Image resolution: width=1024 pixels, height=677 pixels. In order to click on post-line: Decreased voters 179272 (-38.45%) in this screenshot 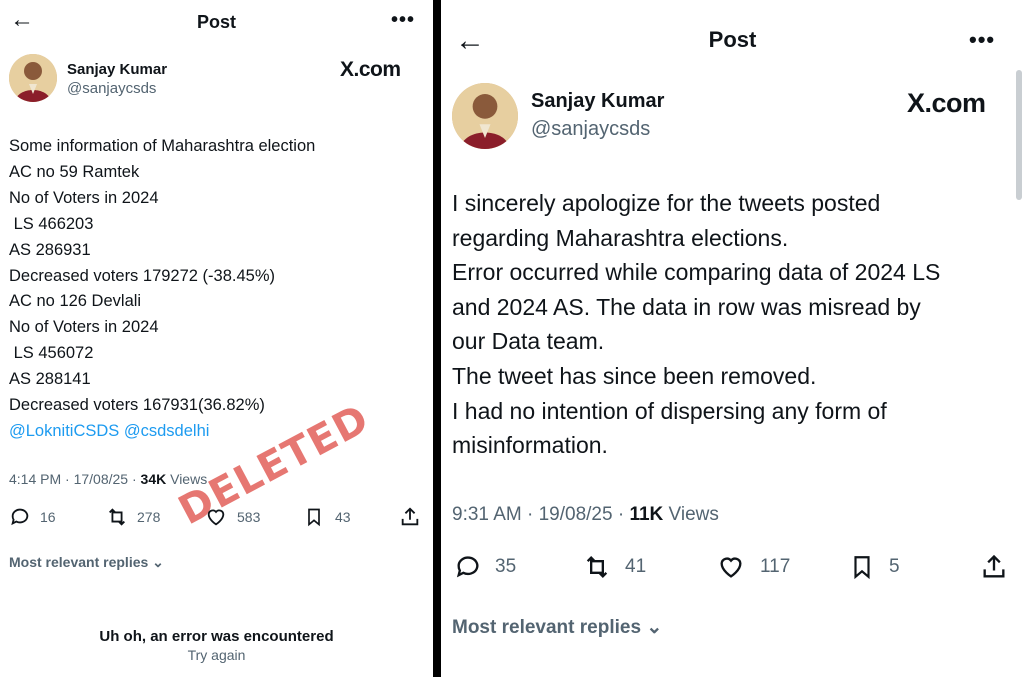, I will do `click(142, 275)`.